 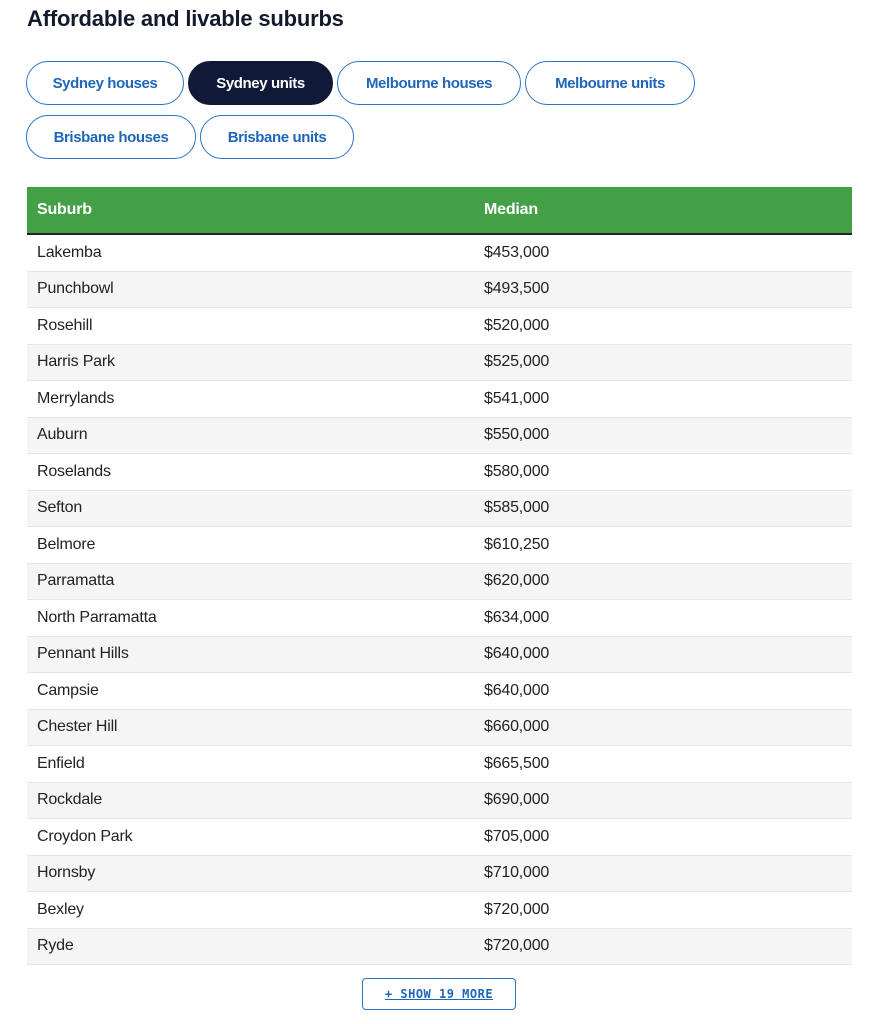 I want to click on suburb-cell: Enfield, so click(x=250, y=764).